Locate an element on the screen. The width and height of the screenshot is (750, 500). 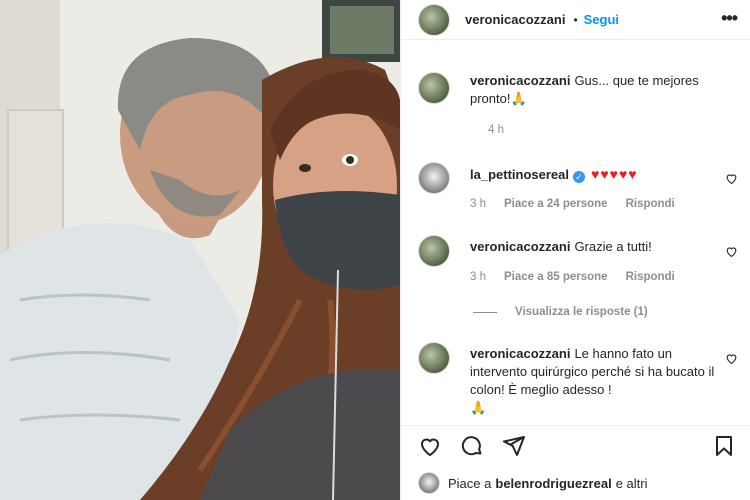
heart-icon is located at coordinates (430, 446).